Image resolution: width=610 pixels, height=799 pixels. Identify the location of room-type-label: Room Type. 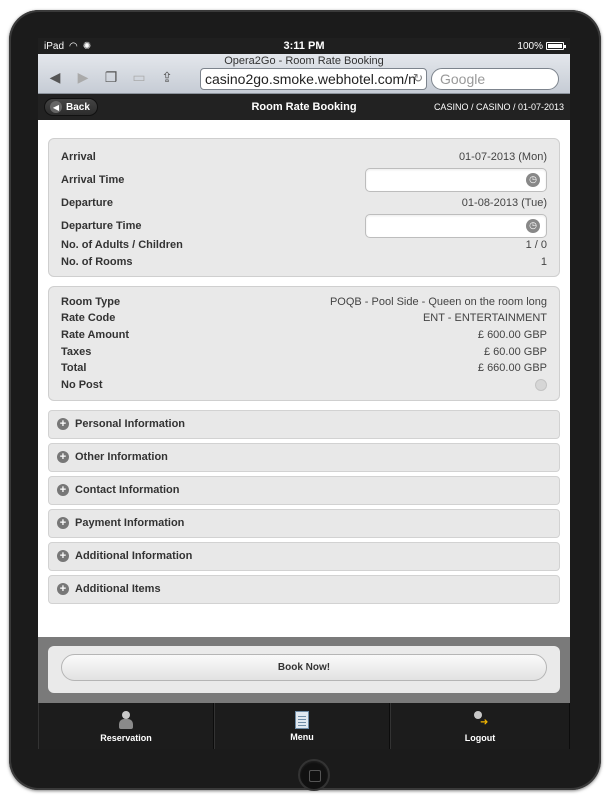
(91, 301).